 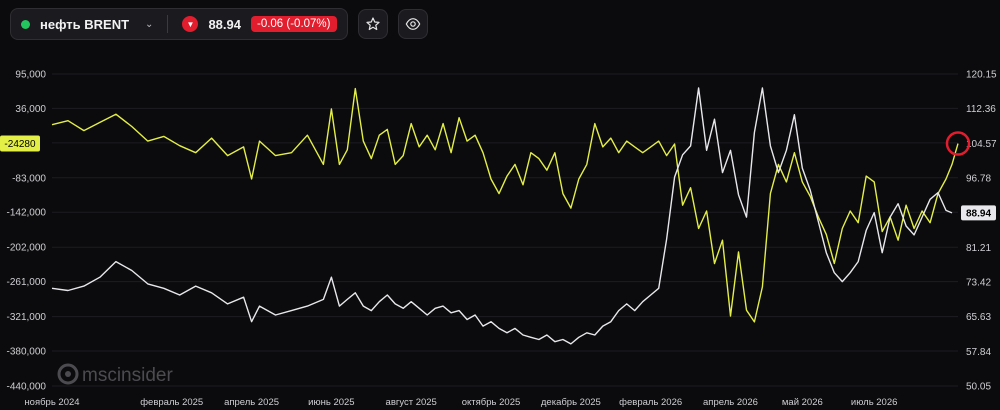 What do you see at coordinates (331, 402) in the screenshot?
I see `x-tick-label: июнь 2025` at bounding box center [331, 402].